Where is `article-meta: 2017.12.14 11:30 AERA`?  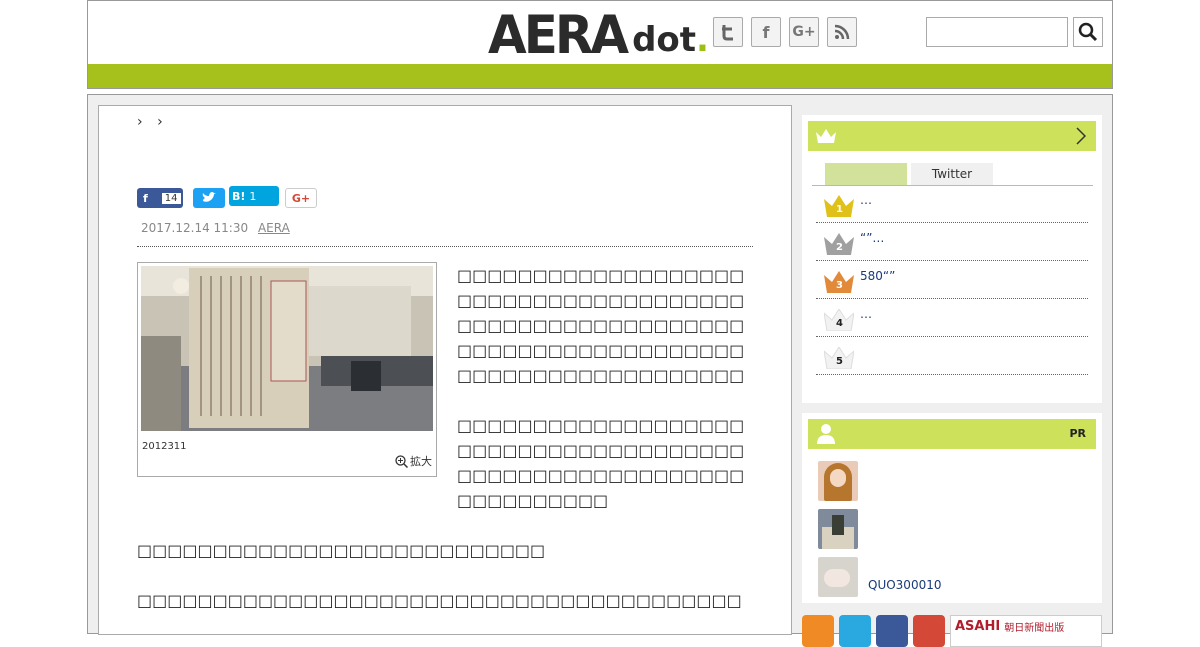
article-meta: 2017.12.14 11:30 AERA is located at coordinates (215, 228).